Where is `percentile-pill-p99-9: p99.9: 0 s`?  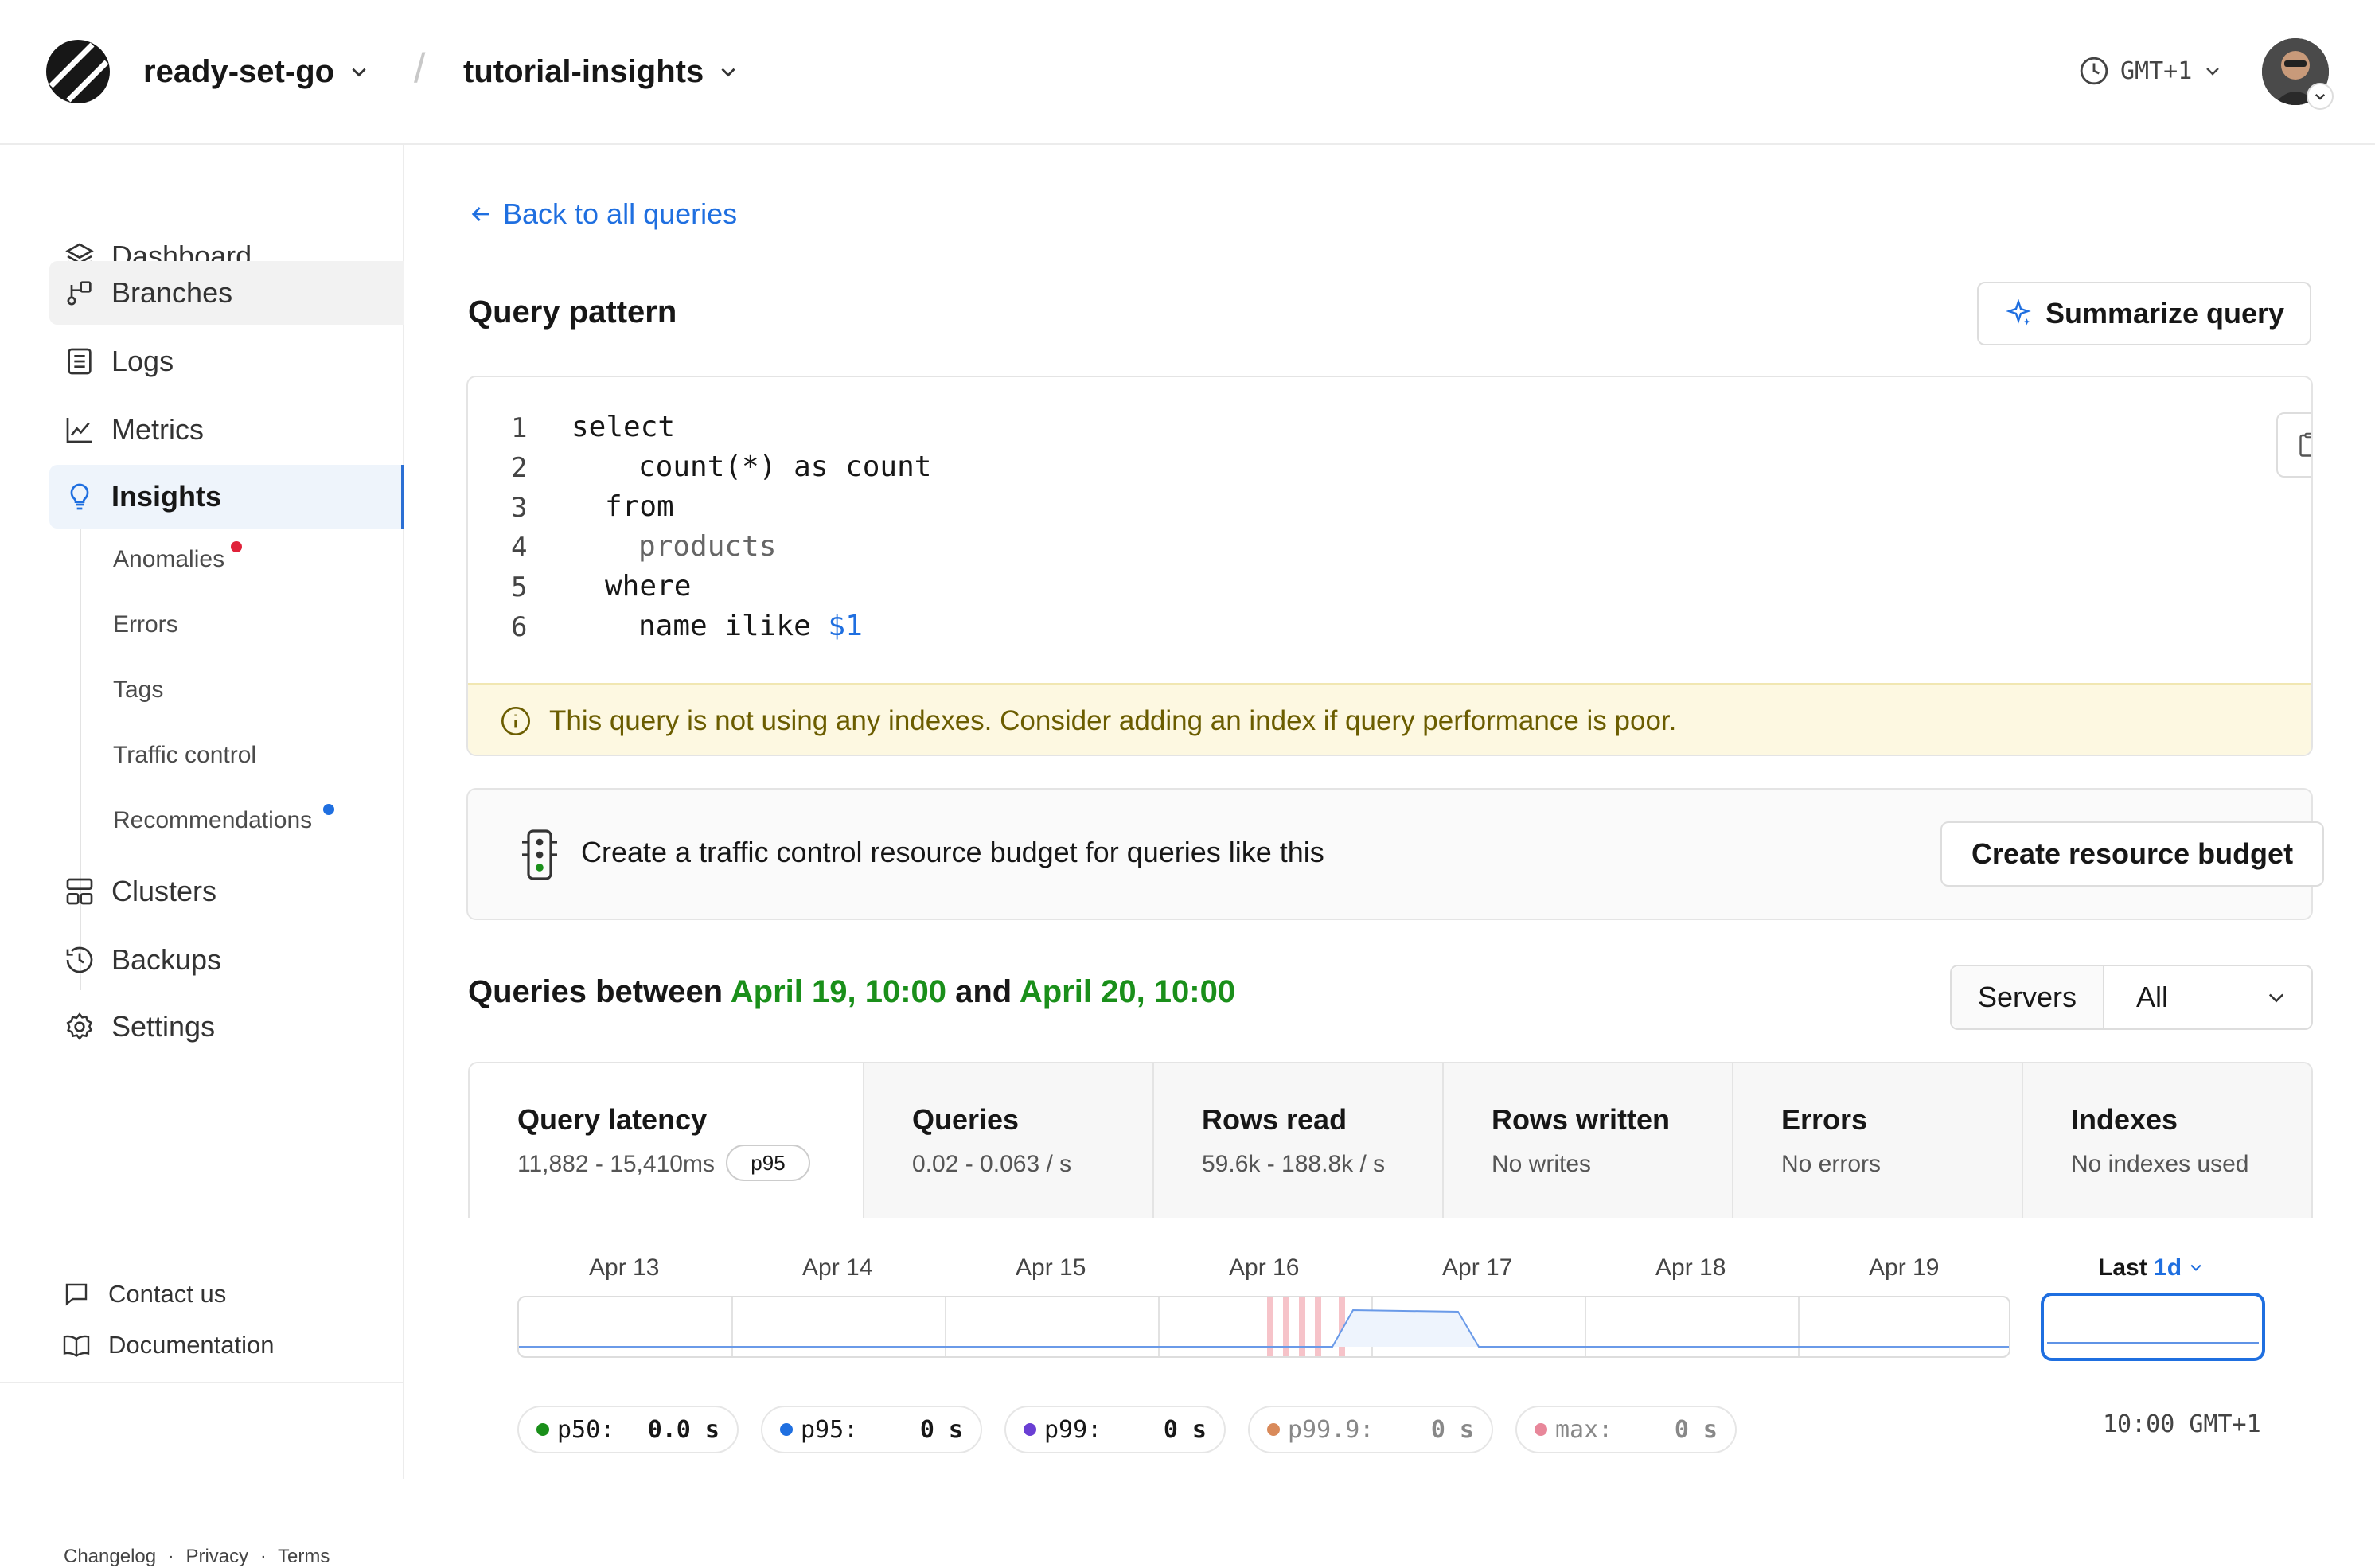
percentile-pill-p99-9: p99.9: 0 s is located at coordinates (1370, 1430).